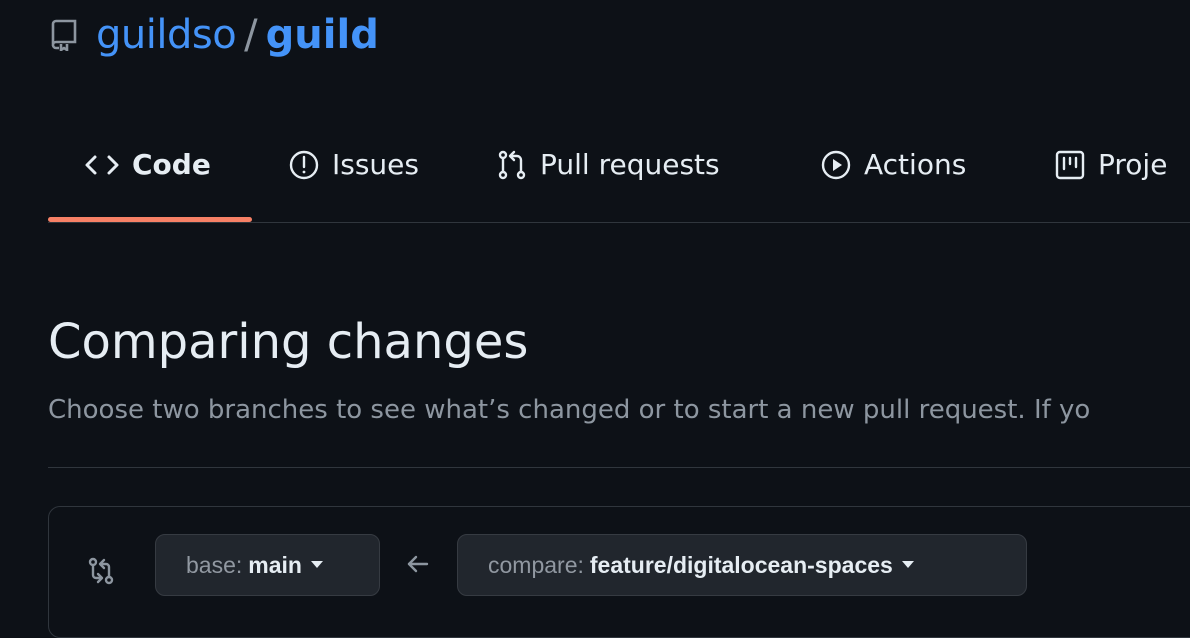 The width and height of the screenshot is (1190, 638). What do you see at coordinates (64, 35) in the screenshot?
I see `repo-icon` at bounding box center [64, 35].